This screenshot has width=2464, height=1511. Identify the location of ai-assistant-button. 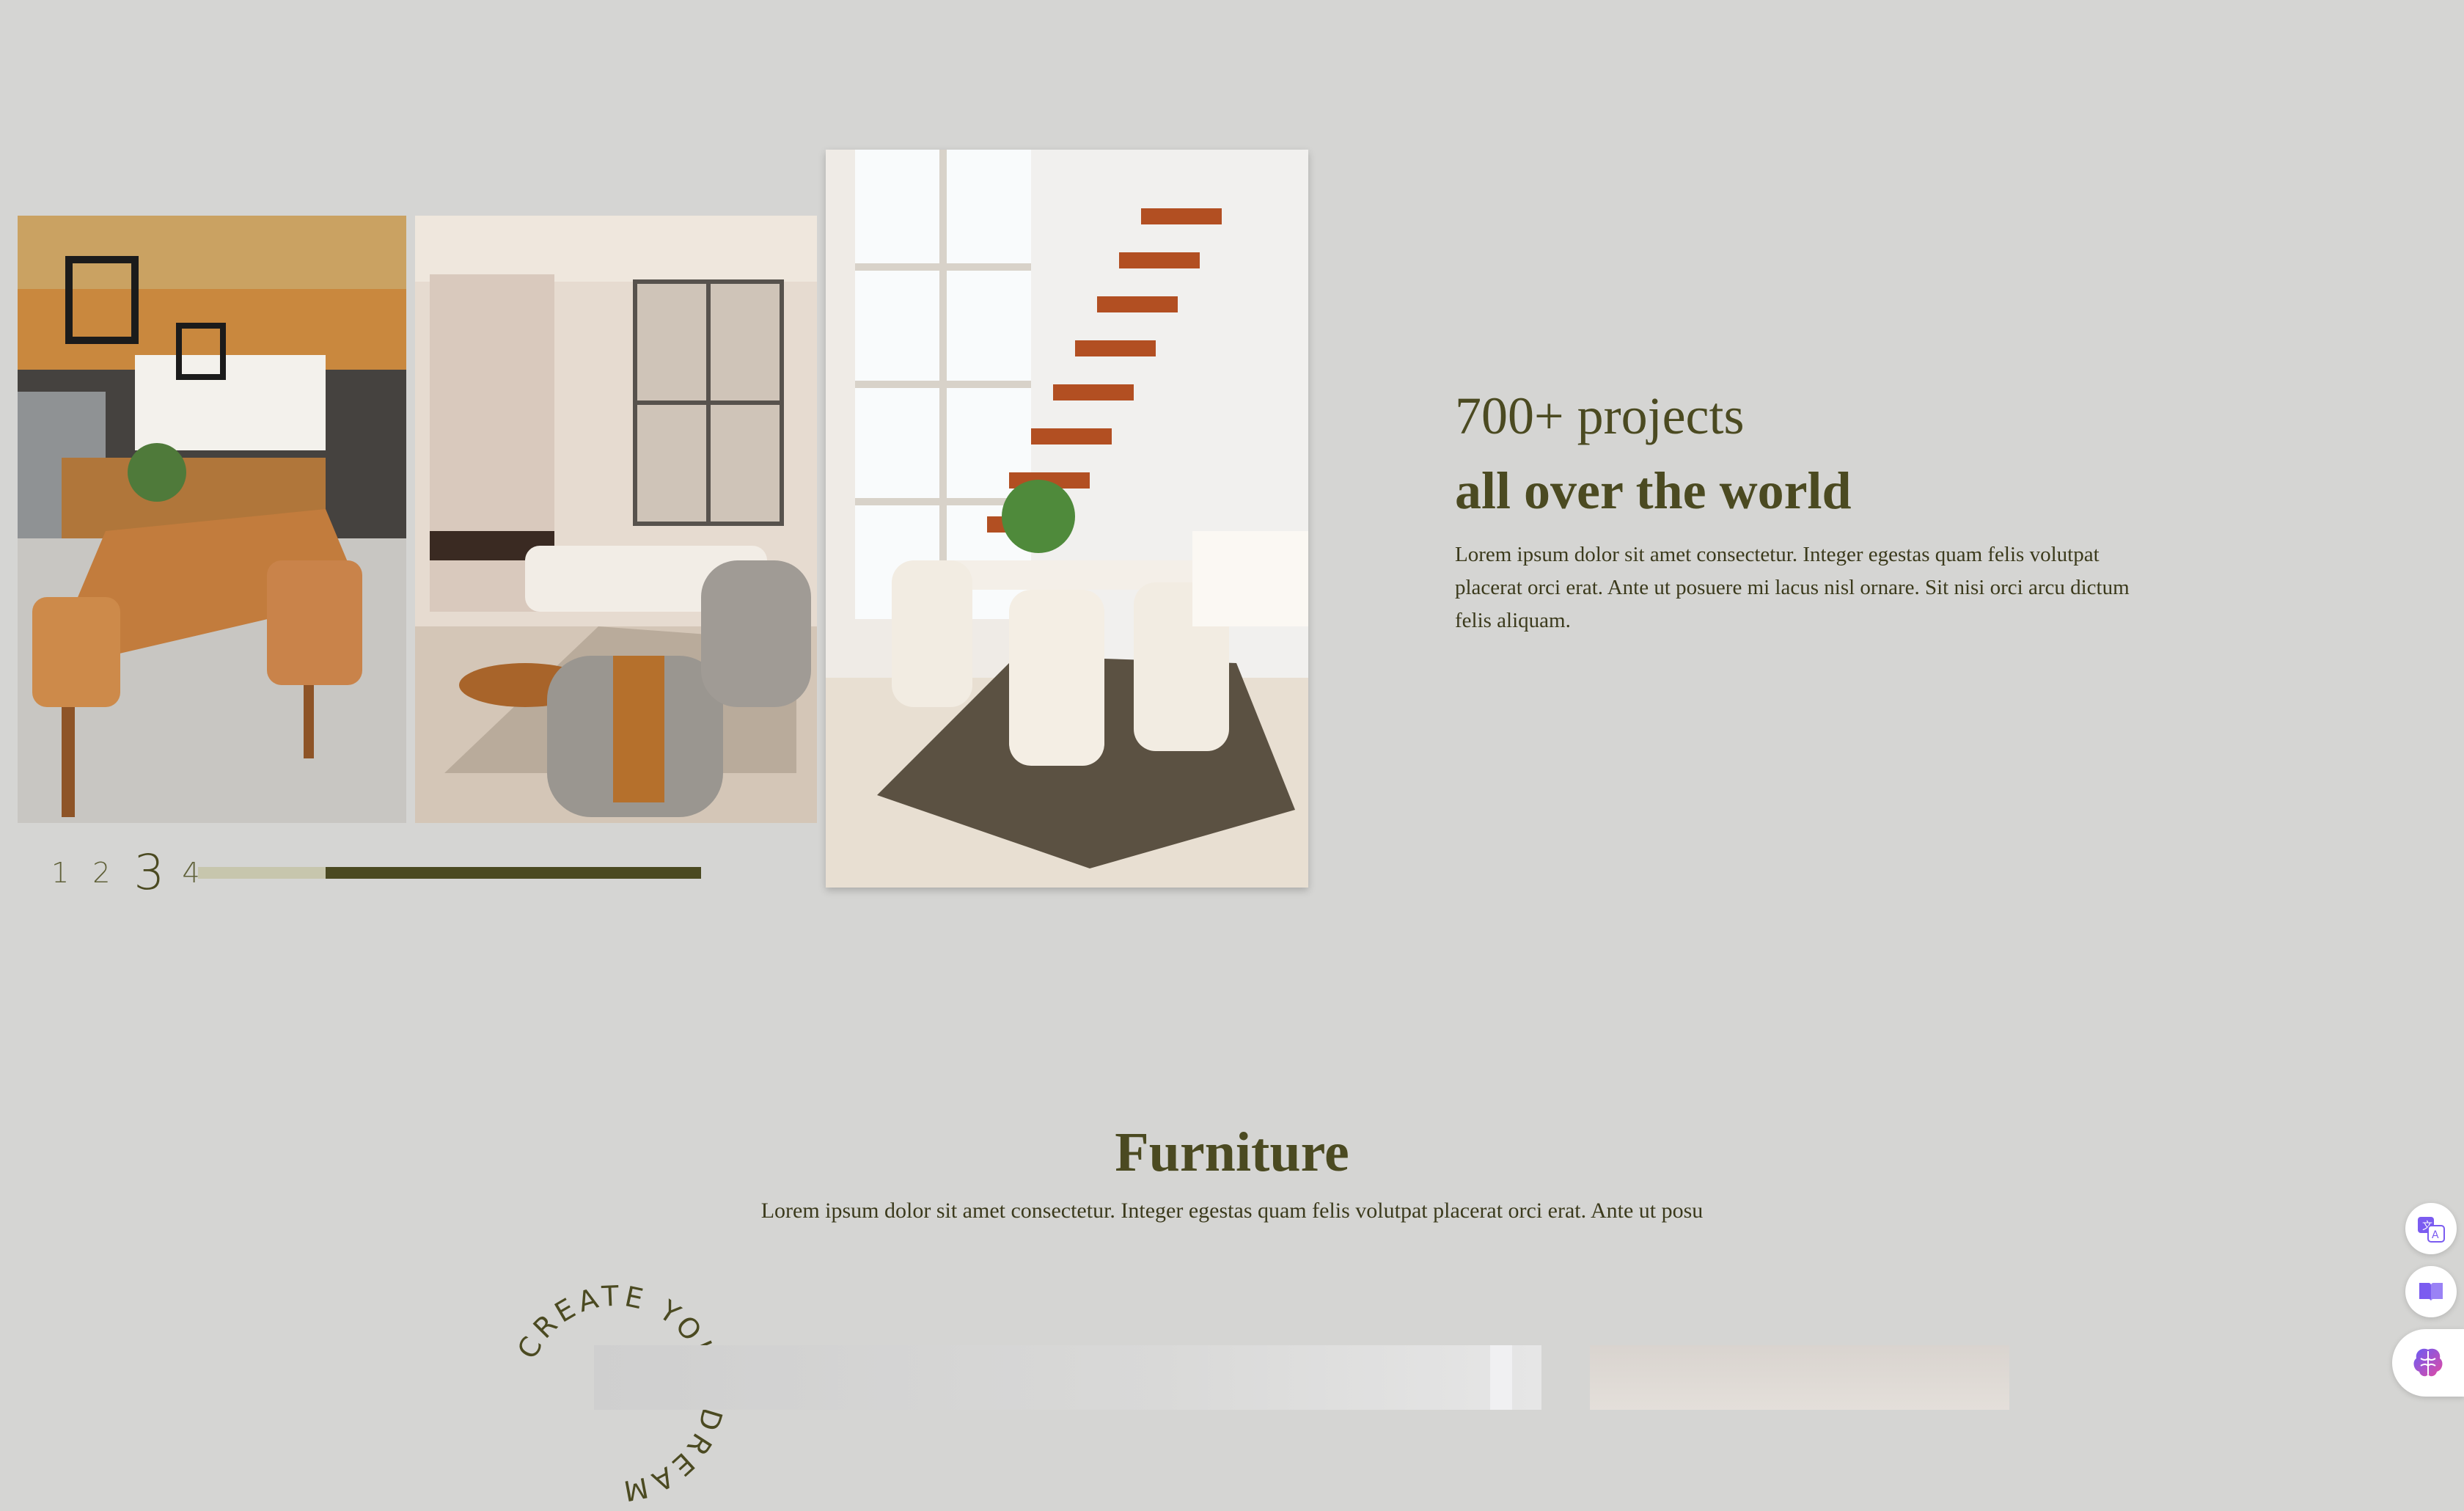
(2428, 1363).